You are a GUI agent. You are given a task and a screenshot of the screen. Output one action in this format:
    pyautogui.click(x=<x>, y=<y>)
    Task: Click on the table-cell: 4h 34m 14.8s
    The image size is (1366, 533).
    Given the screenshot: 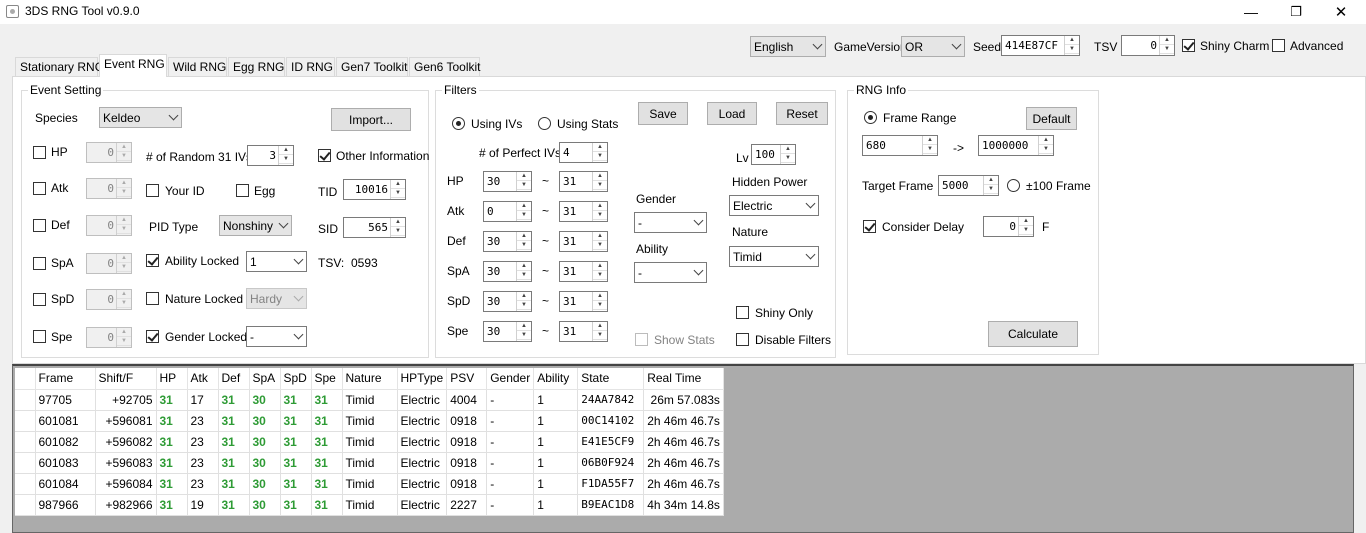 What is the action you would take?
    pyautogui.click(x=683, y=504)
    